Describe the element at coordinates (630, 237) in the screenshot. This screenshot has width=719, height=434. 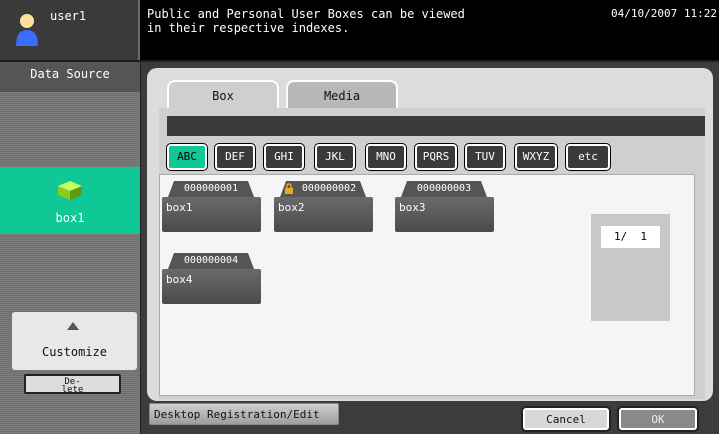
I see `page-count: 1/ 1` at that location.